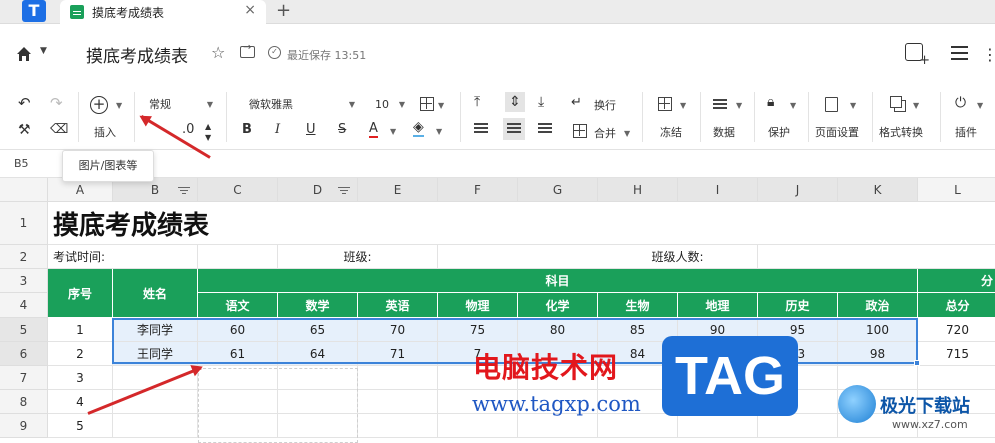 The width and height of the screenshot is (995, 443). I want to click on bold-button: B, so click(247, 130).